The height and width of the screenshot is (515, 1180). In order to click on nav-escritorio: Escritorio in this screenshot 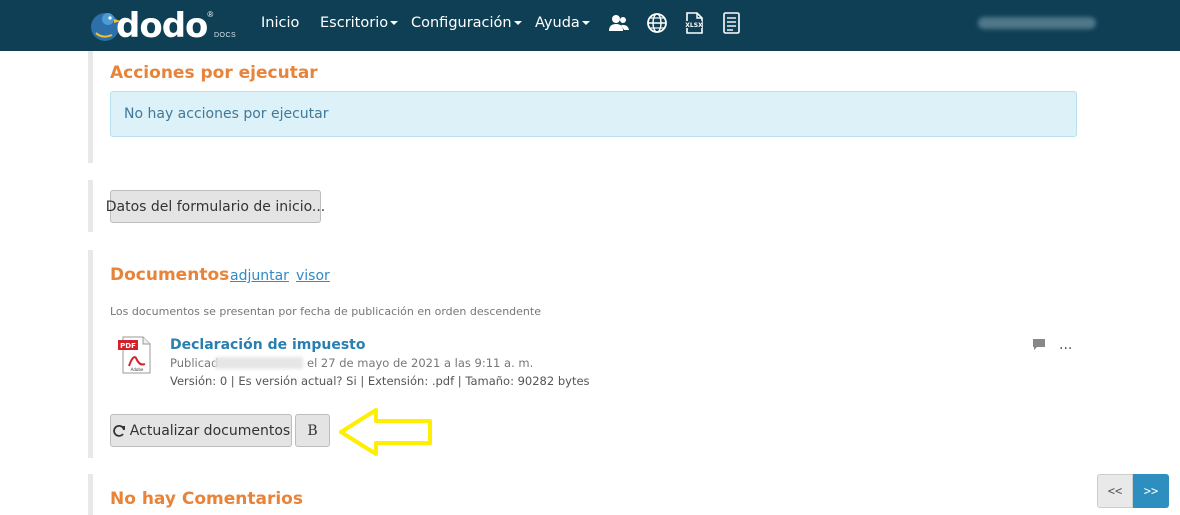, I will do `click(359, 23)`.